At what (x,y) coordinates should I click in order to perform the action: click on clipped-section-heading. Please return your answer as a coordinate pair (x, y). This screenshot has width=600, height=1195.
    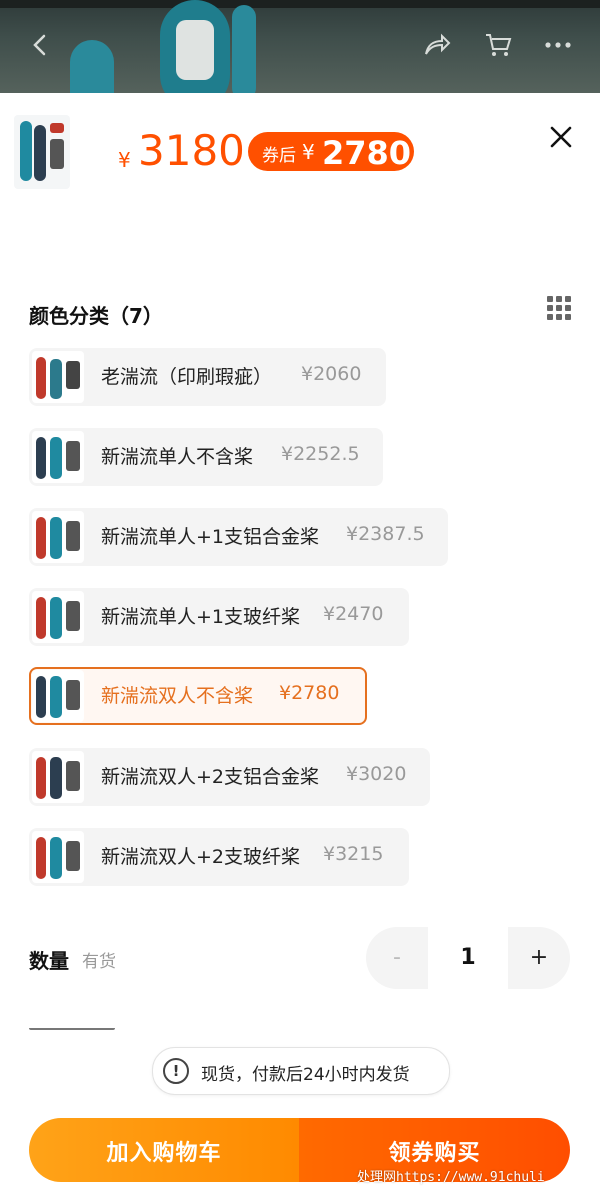
    Looking at the image, I should click on (74, 1033).